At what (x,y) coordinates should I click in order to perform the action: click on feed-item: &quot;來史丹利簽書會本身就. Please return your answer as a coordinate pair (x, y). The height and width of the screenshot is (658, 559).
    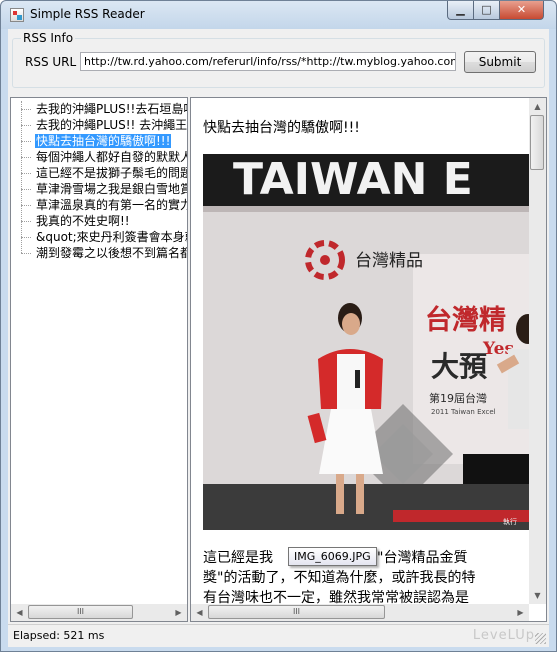
    Looking at the image, I should click on (99, 237).